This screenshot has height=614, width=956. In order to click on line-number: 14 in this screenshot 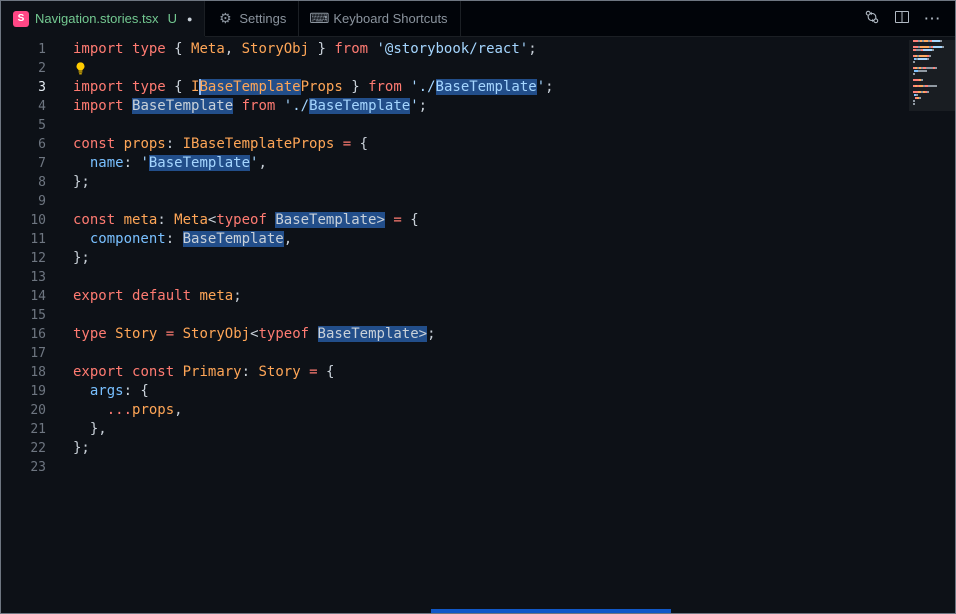, I will do `click(23, 296)`.